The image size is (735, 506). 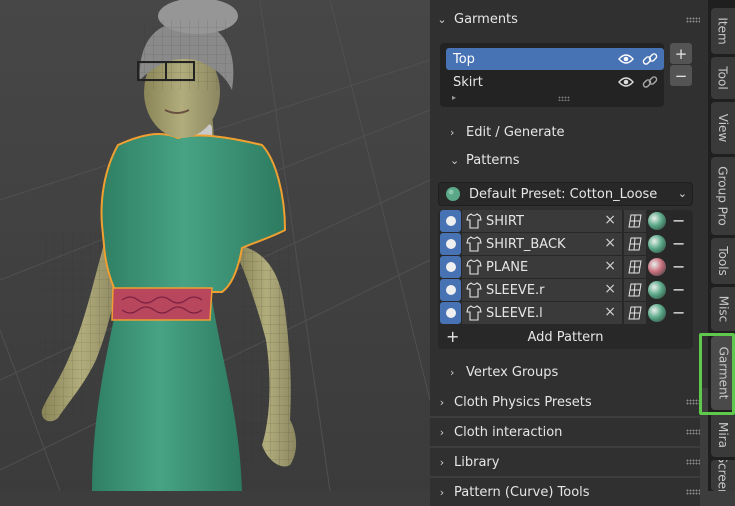 I want to click on expand-filter-icon: ▸, so click(x=454, y=97).